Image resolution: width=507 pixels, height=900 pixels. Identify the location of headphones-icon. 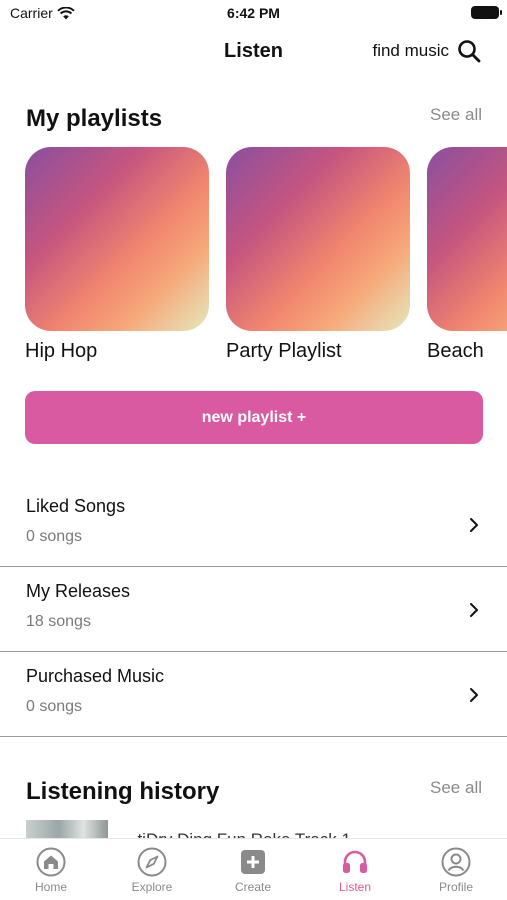
(355, 861).